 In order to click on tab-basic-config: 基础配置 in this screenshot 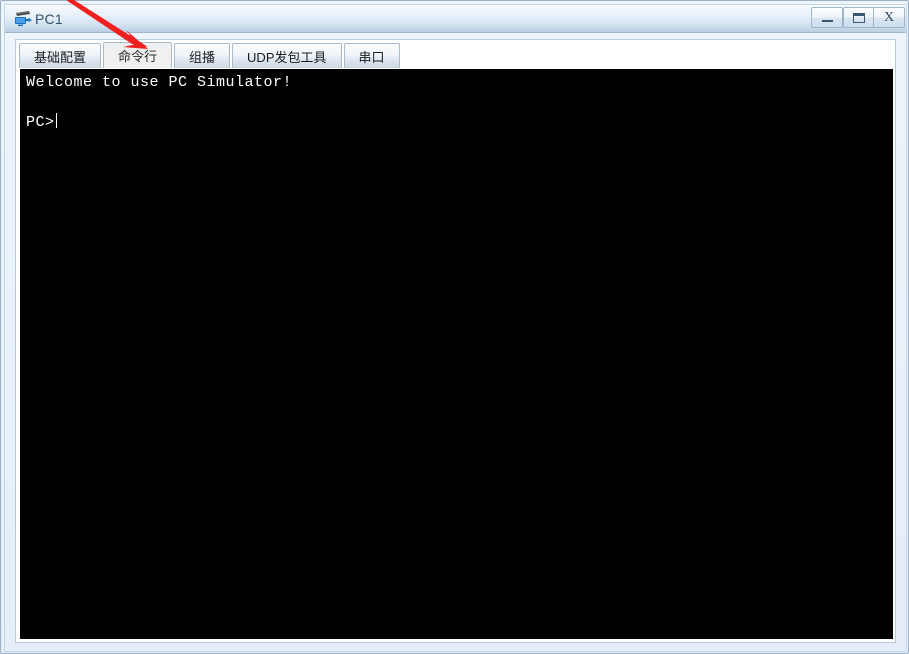, I will do `click(60, 55)`.